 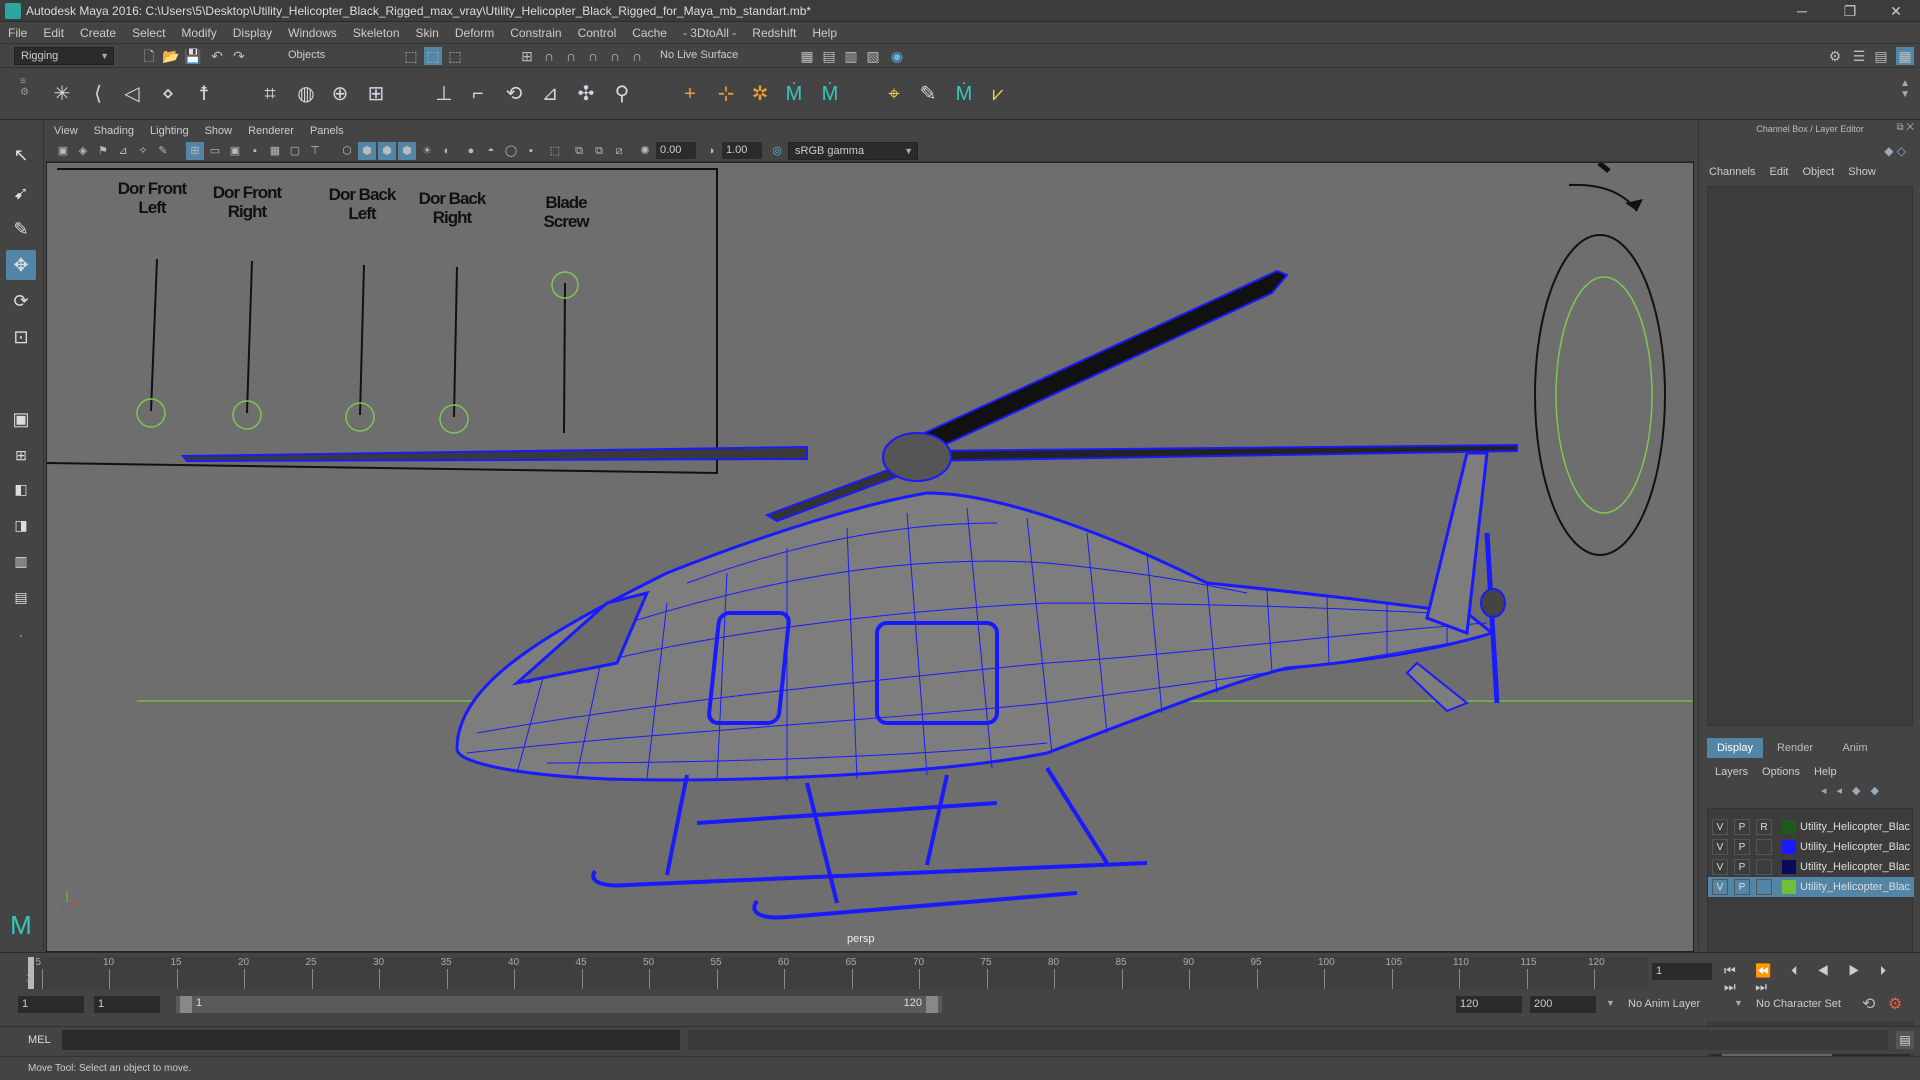 What do you see at coordinates (193, 56) in the screenshot?
I see `save-scene-icon: 💾` at bounding box center [193, 56].